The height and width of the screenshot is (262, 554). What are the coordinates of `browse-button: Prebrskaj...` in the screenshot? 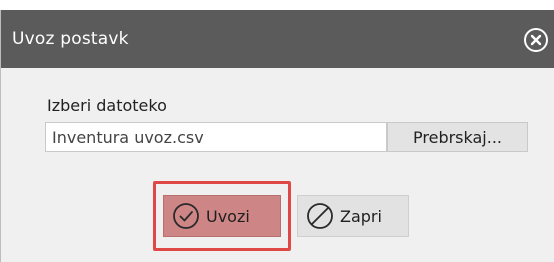 It's located at (457, 137).